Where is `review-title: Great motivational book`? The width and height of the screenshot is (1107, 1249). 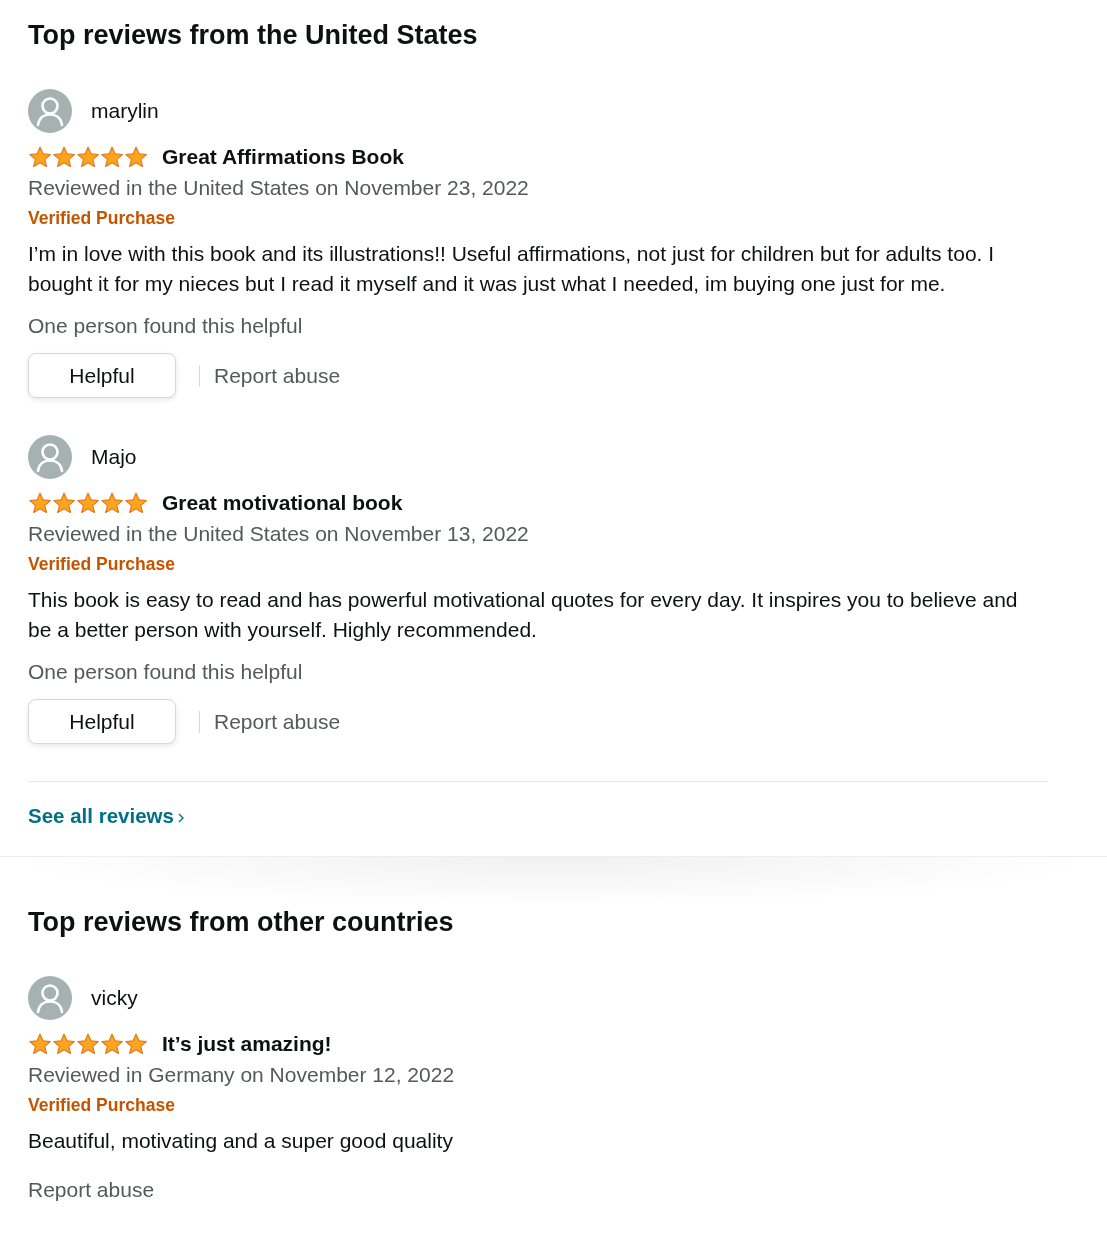 review-title: Great motivational book is located at coordinates (282, 503).